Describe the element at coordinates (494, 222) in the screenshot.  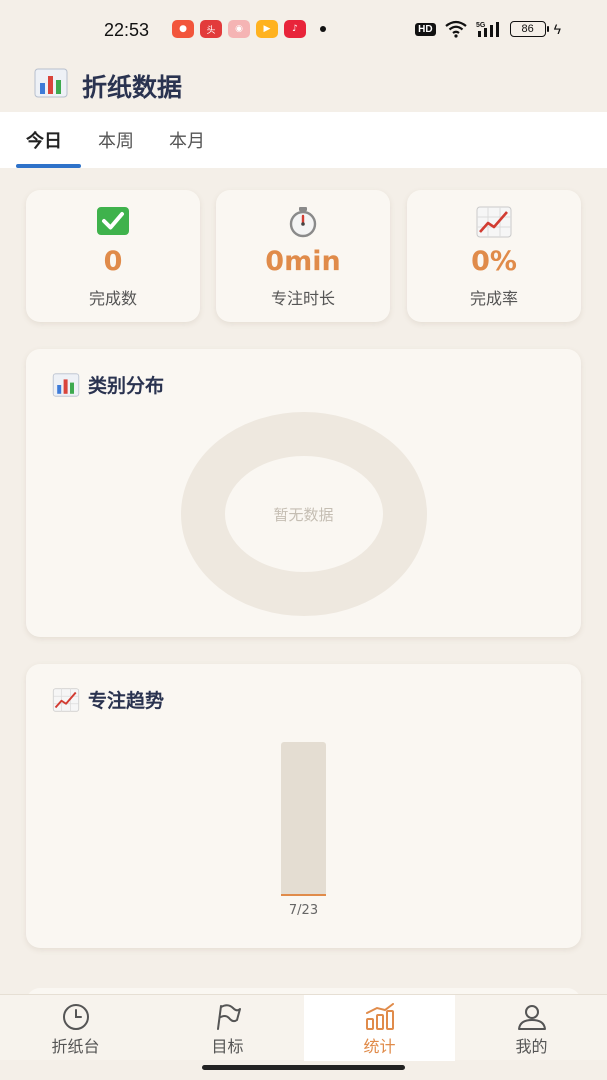
I see `trend-up-icon` at that location.